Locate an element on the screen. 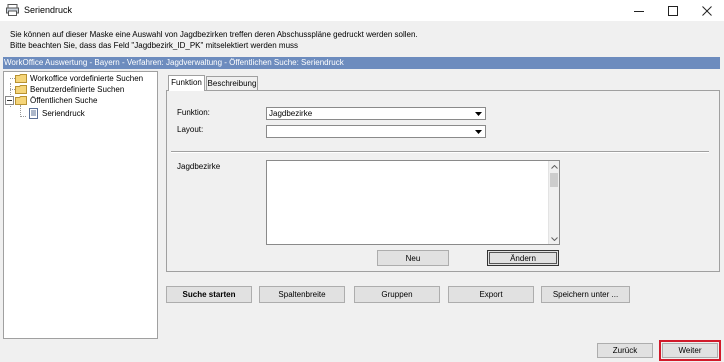 The width and height of the screenshot is (724, 362). tree-connector is located at coordinates (23, 116).